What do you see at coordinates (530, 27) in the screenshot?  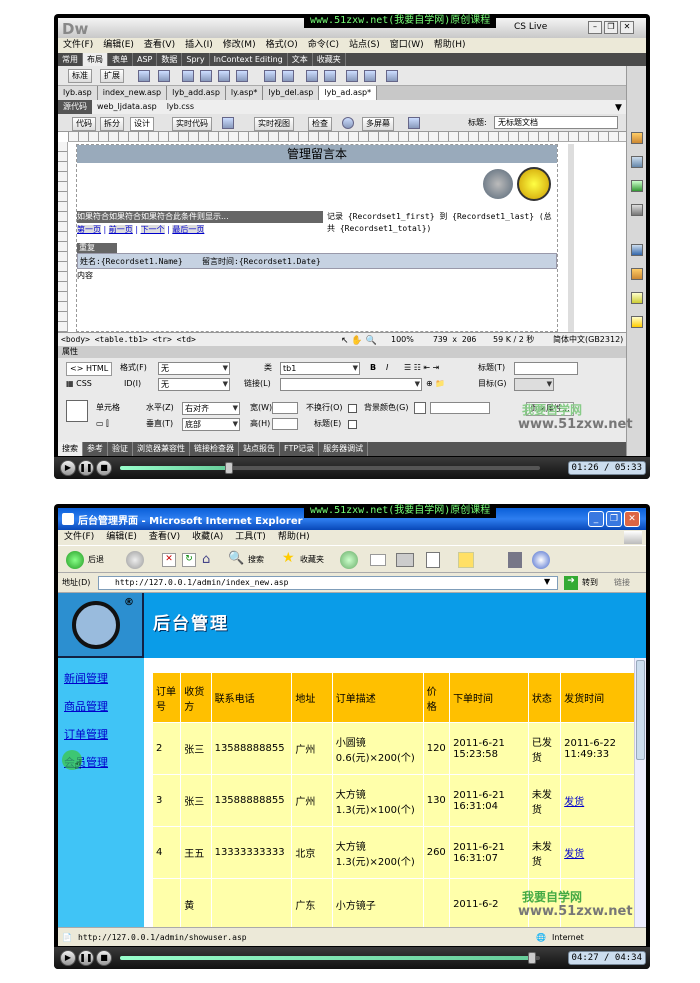 I see `cs-live-button: CS Live` at bounding box center [530, 27].